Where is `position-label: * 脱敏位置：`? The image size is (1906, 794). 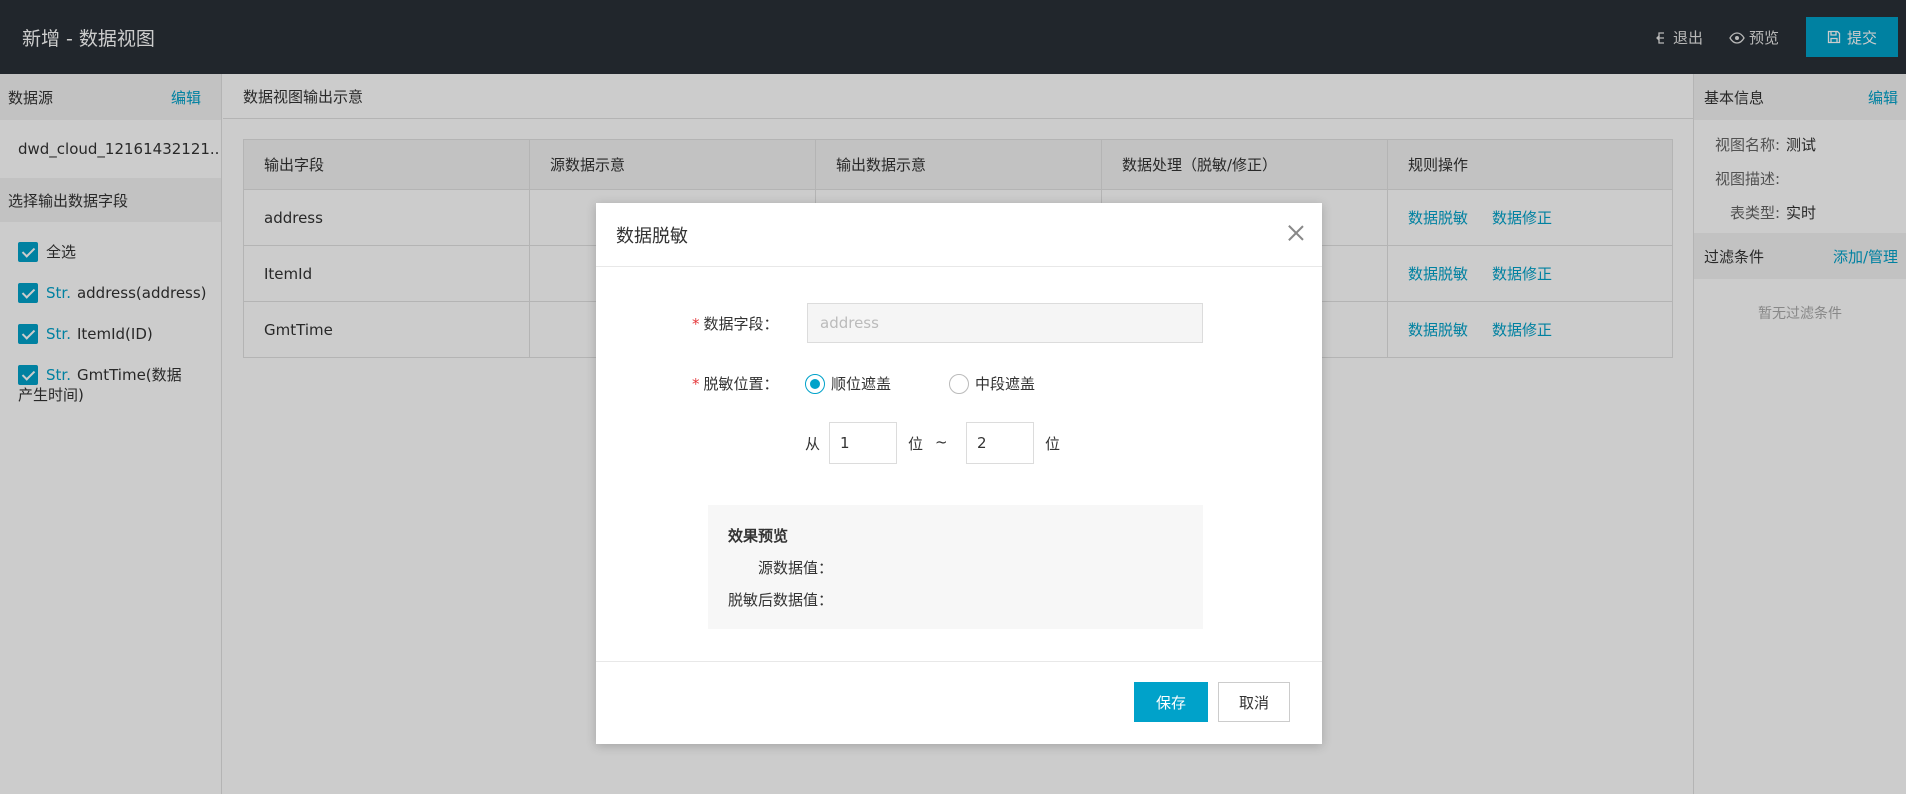 position-label: * 脱敏位置： is located at coordinates (735, 383).